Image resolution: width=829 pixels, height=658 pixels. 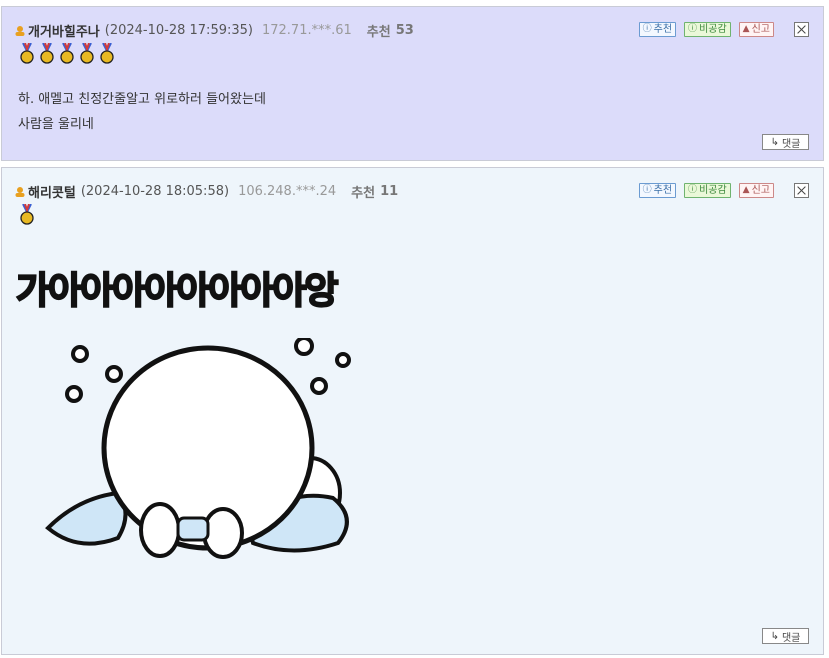 What do you see at coordinates (52, 191) in the screenshot?
I see `nickname: 해리콧털` at bounding box center [52, 191].